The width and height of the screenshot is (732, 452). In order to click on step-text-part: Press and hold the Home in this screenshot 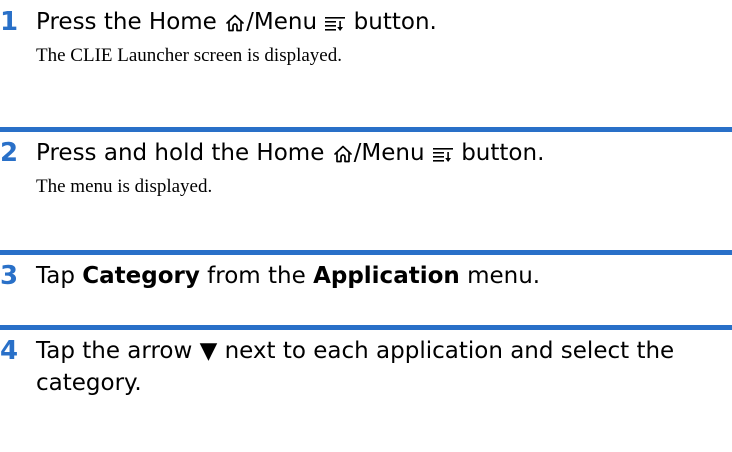, I will do `click(184, 153)`.